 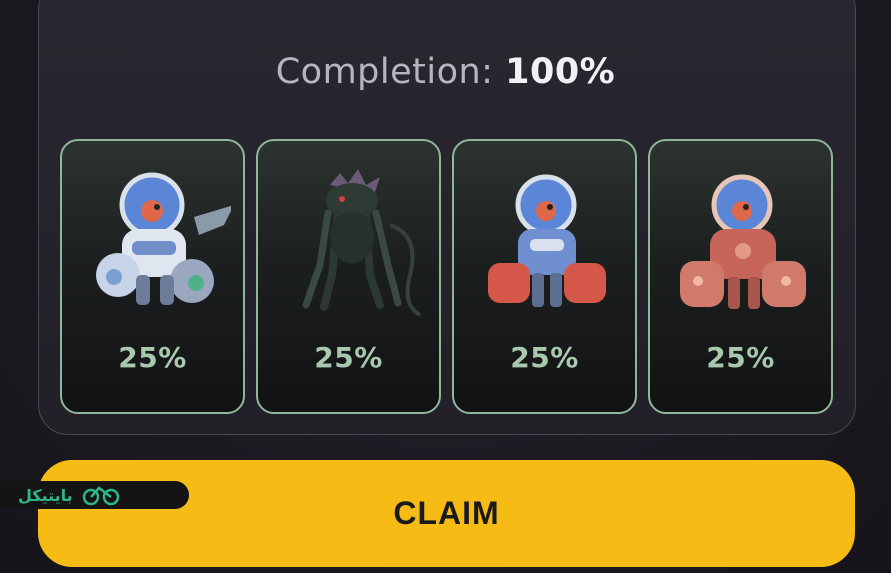 I want to click on watermark-text: بایتیکل, so click(x=45, y=495).